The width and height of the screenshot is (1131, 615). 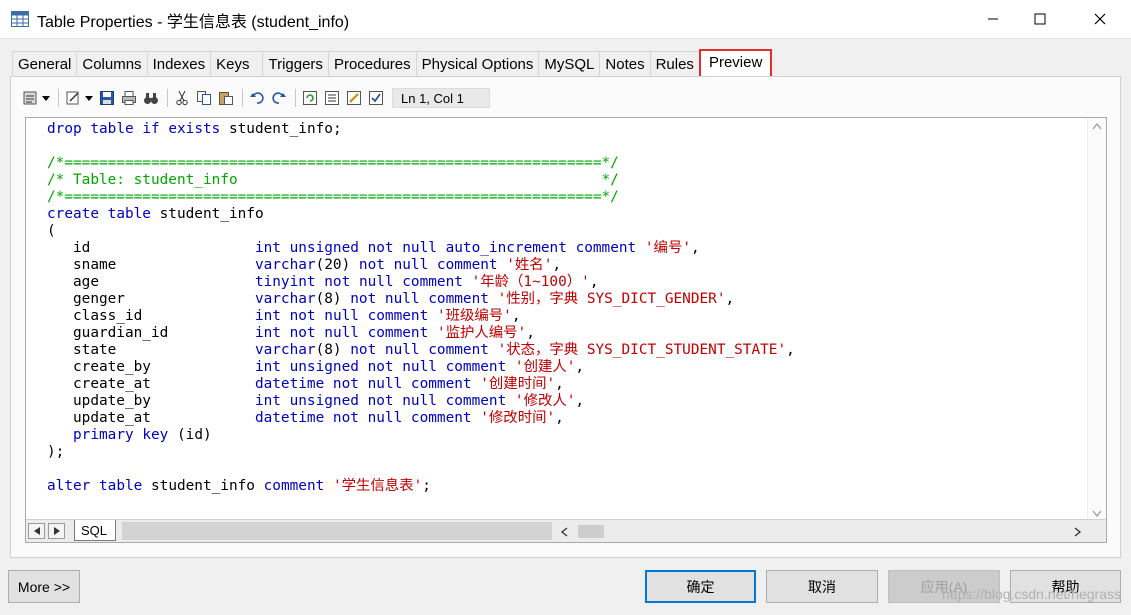 I want to click on check-button, so click(x=376, y=98).